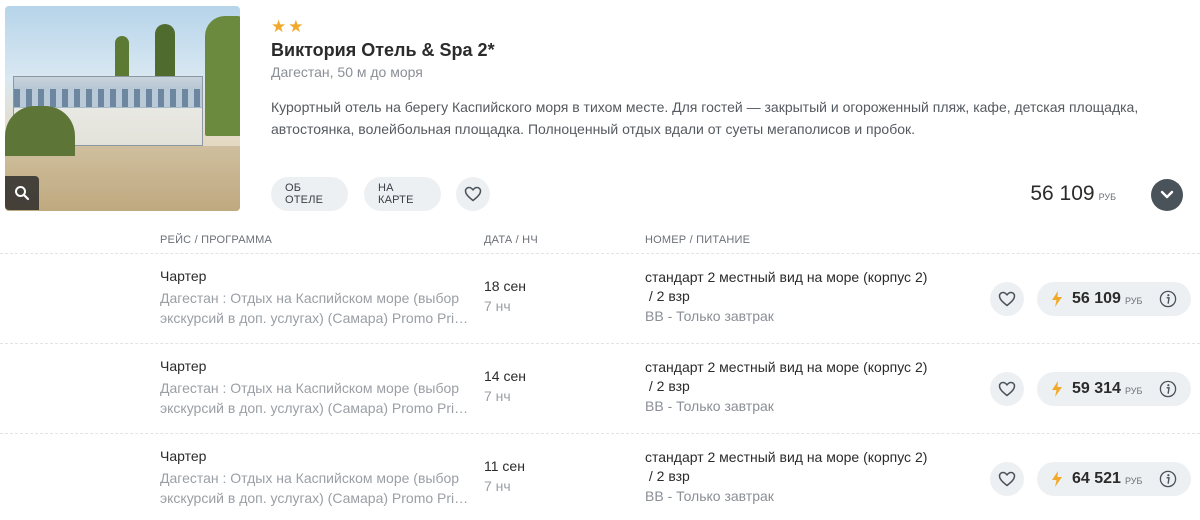  What do you see at coordinates (511, 240) in the screenshot?
I see `column-header-date: ДАТА / НЧ` at bounding box center [511, 240].